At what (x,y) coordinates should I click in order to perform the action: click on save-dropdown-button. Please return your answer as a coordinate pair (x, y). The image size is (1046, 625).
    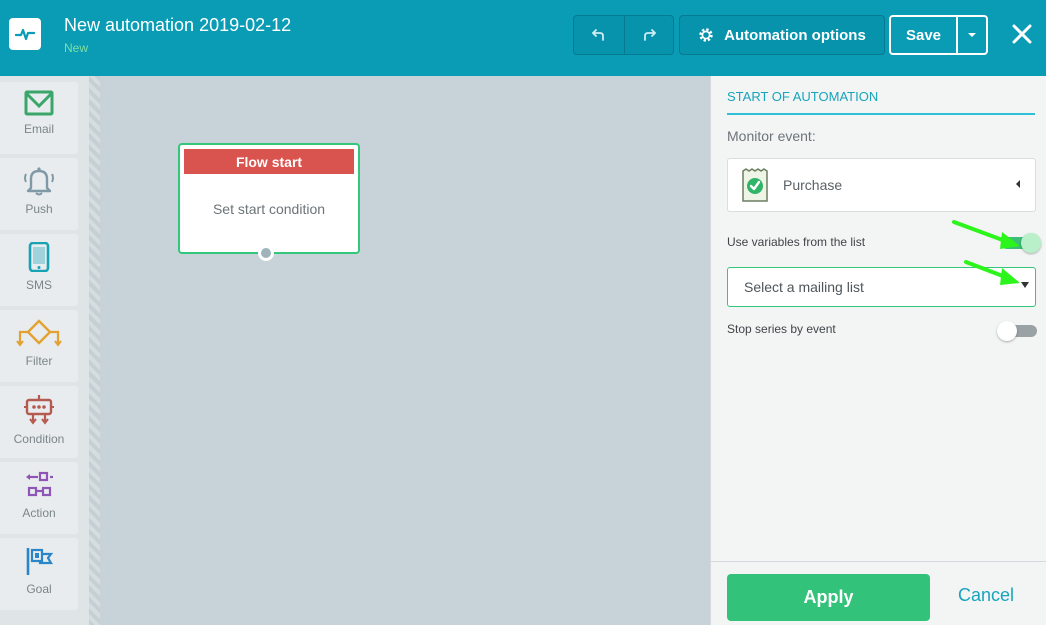
    Looking at the image, I should click on (972, 35).